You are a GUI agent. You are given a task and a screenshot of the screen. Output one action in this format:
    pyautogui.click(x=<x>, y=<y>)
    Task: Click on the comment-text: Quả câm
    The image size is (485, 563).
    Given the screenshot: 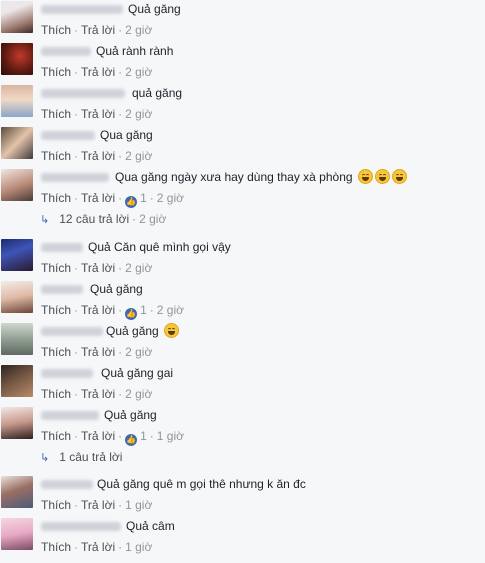 What is the action you would take?
    pyautogui.click(x=150, y=526)
    